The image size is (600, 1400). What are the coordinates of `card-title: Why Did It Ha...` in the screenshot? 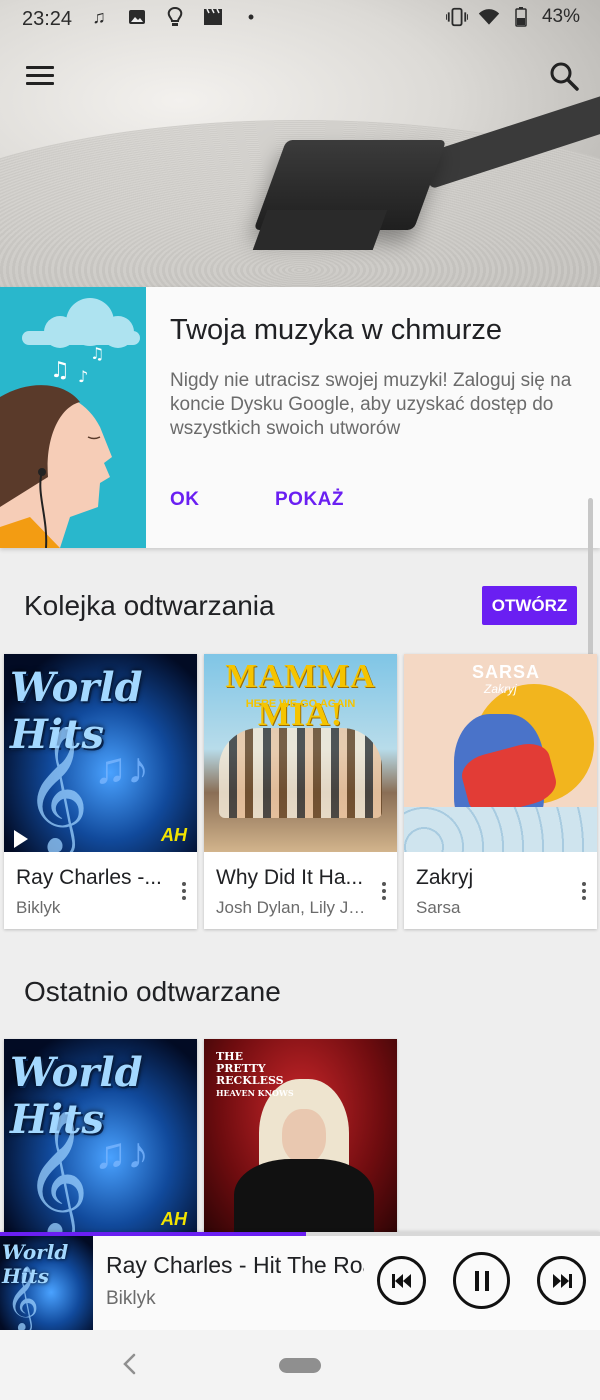 It's located at (290, 877).